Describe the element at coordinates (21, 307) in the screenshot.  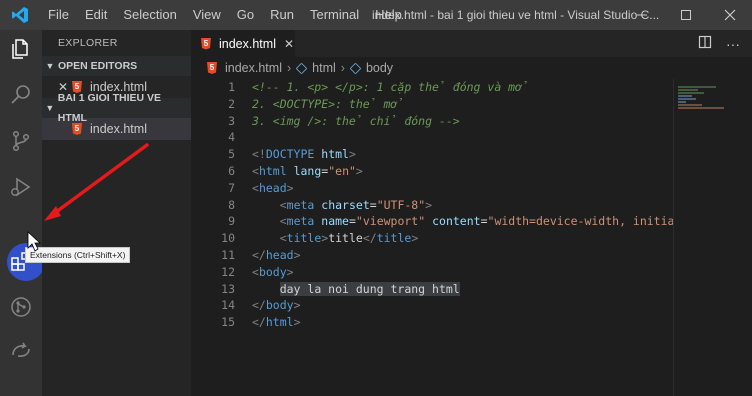
I see `git-graph-icon` at that location.